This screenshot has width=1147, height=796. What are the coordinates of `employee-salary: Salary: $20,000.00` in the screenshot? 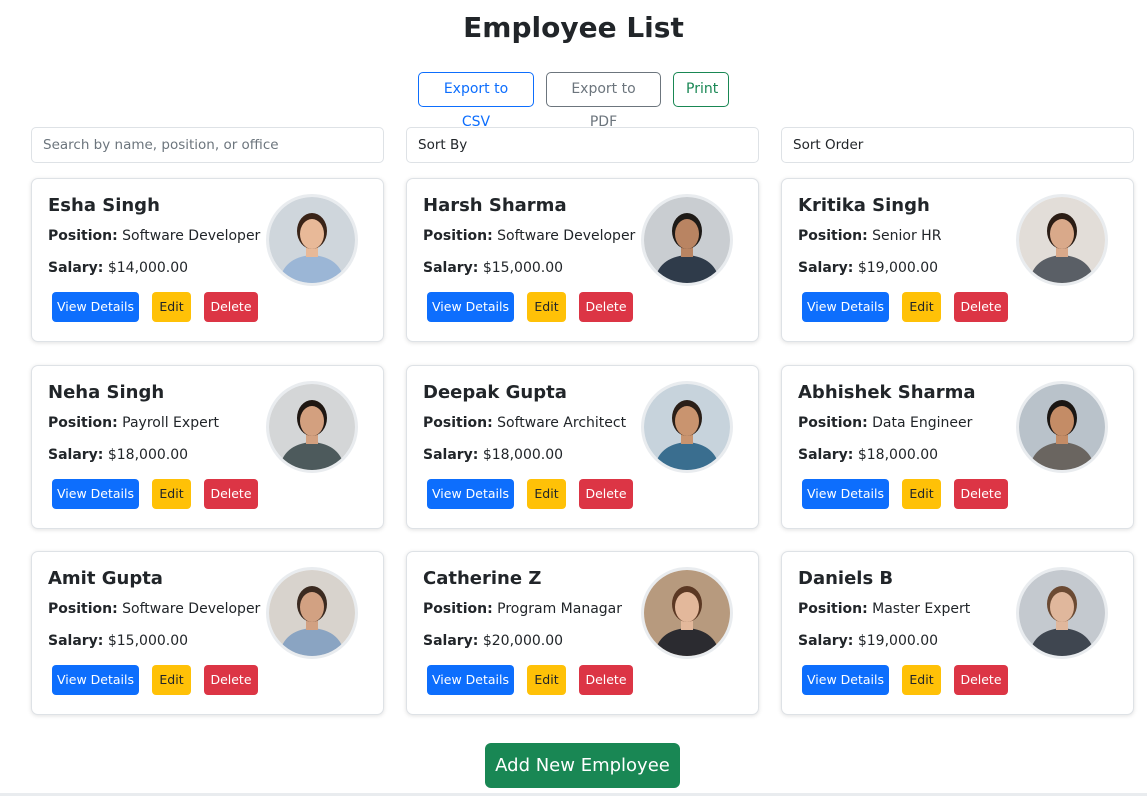 It's located at (493, 641).